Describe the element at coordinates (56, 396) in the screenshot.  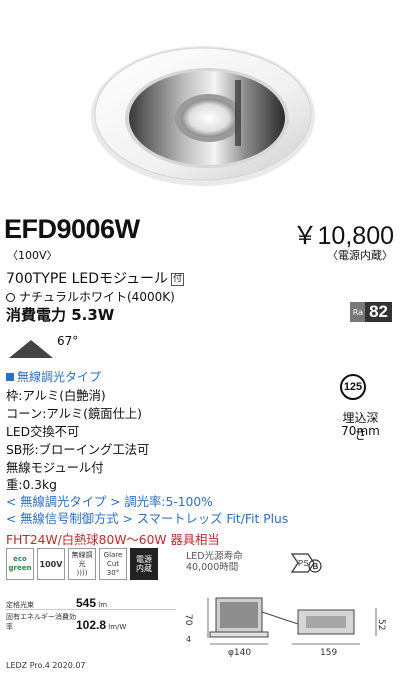
I see `spec-frame: 枠:アルミ(白艶消)` at that location.